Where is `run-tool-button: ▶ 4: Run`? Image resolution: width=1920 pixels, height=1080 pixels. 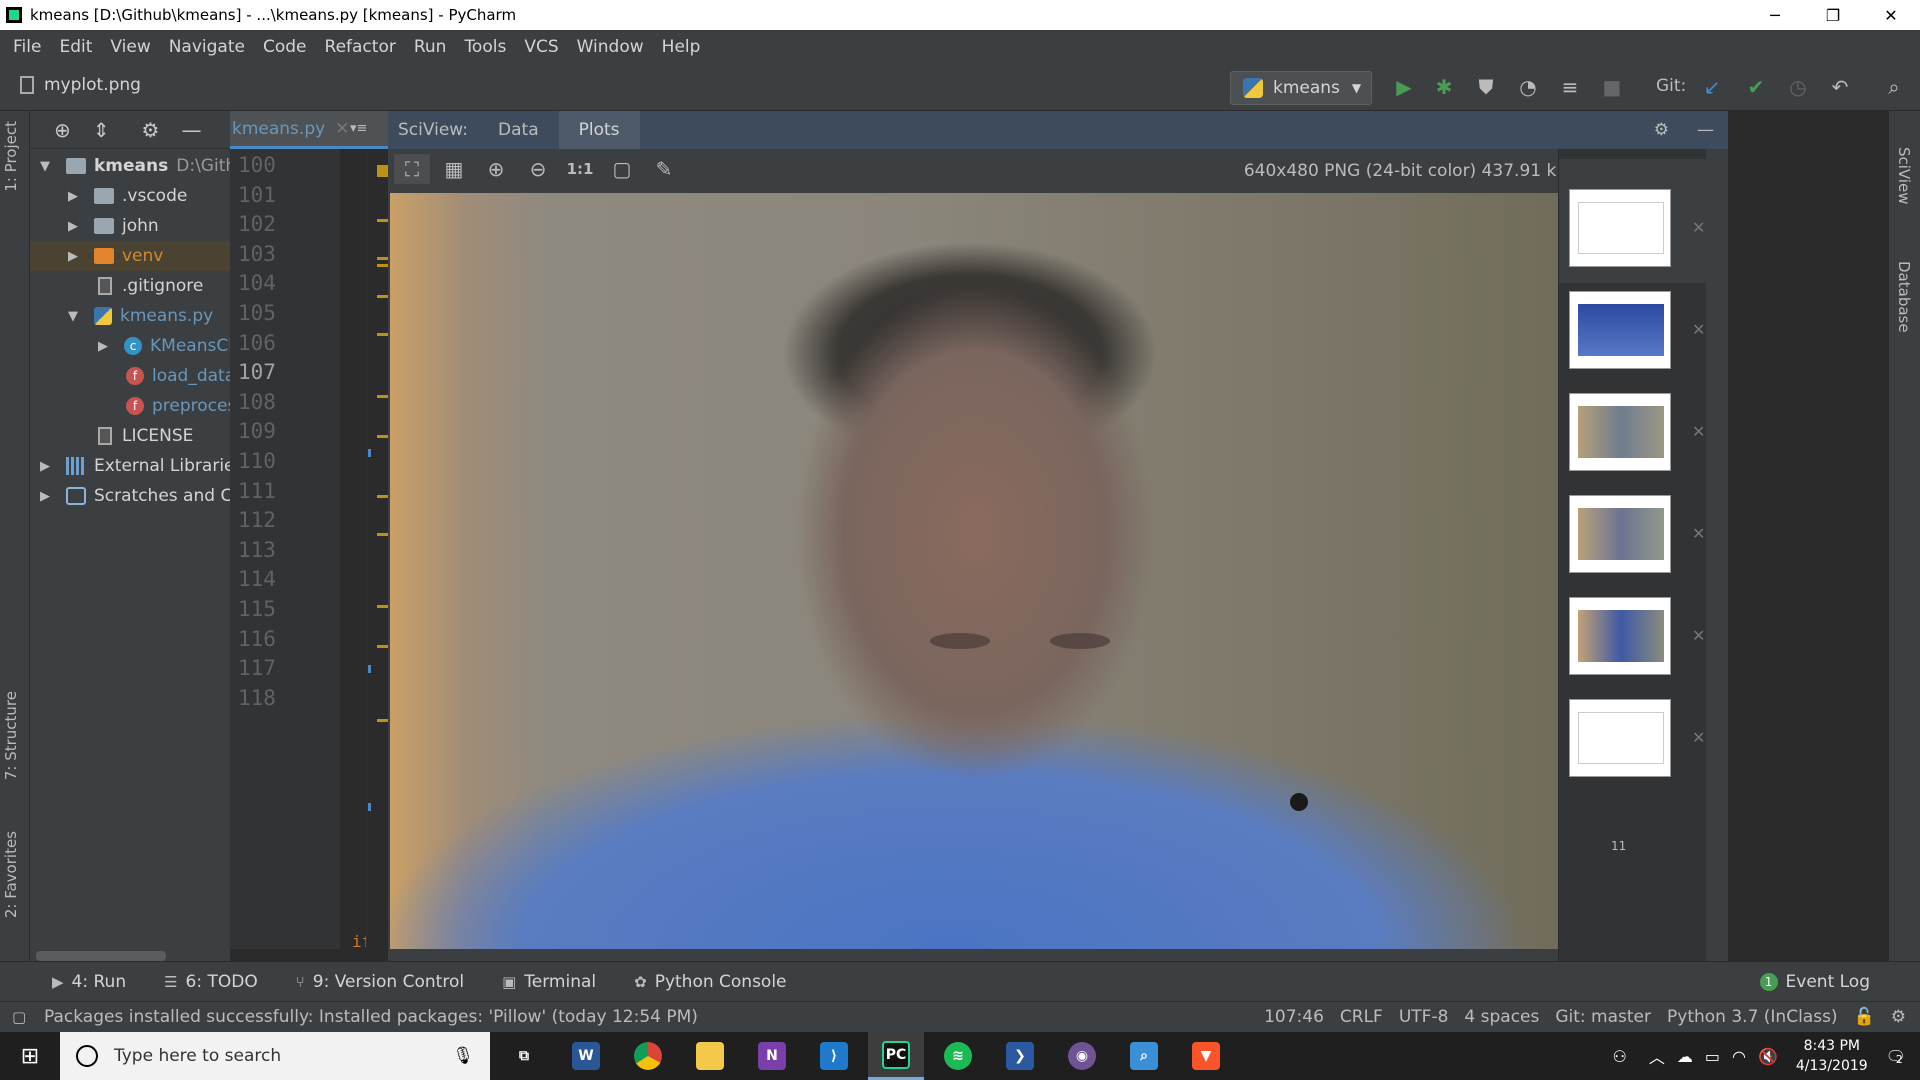 run-tool-button: ▶ 4: Run is located at coordinates (89, 982).